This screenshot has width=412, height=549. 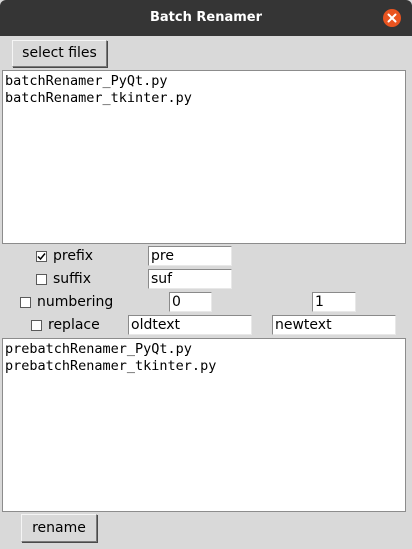 I want to click on select-files-button: select files, so click(x=59, y=53).